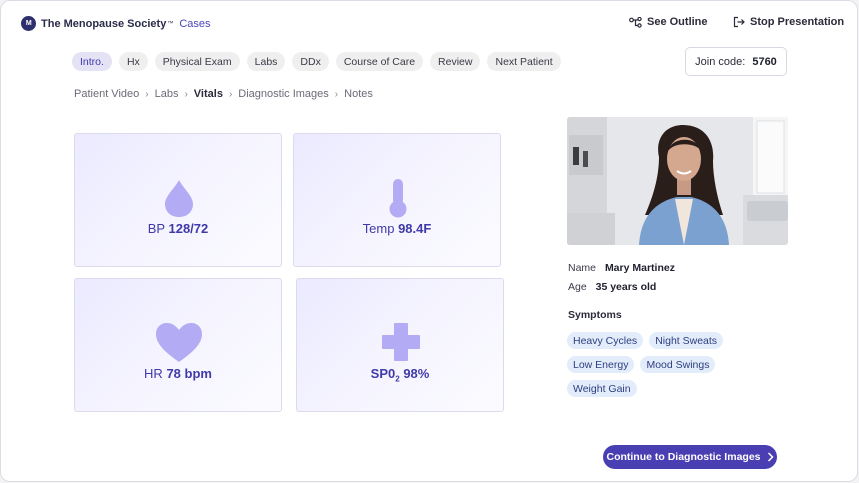  What do you see at coordinates (283, 94) in the screenshot?
I see `breadcrumb-diagnostic-images: Diagnostic Images` at bounding box center [283, 94].